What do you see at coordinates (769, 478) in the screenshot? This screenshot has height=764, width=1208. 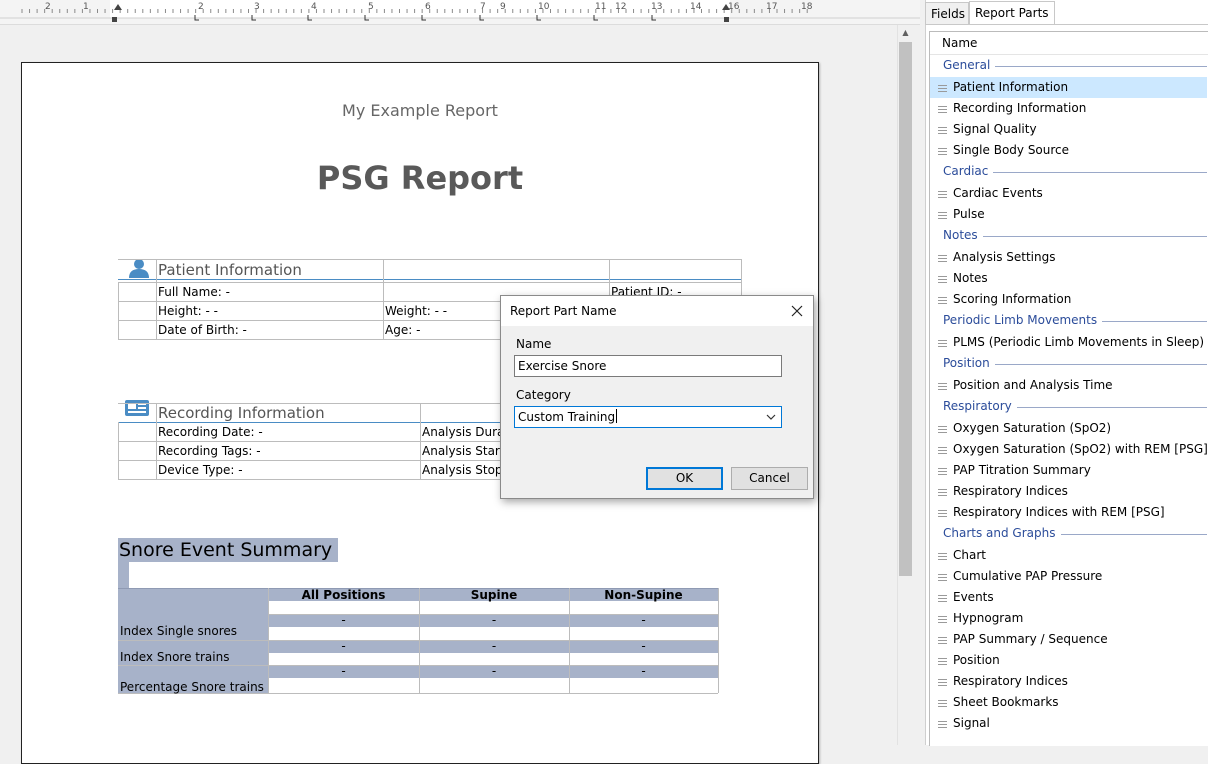 I see `cancel-button: Cancel` at bounding box center [769, 478].